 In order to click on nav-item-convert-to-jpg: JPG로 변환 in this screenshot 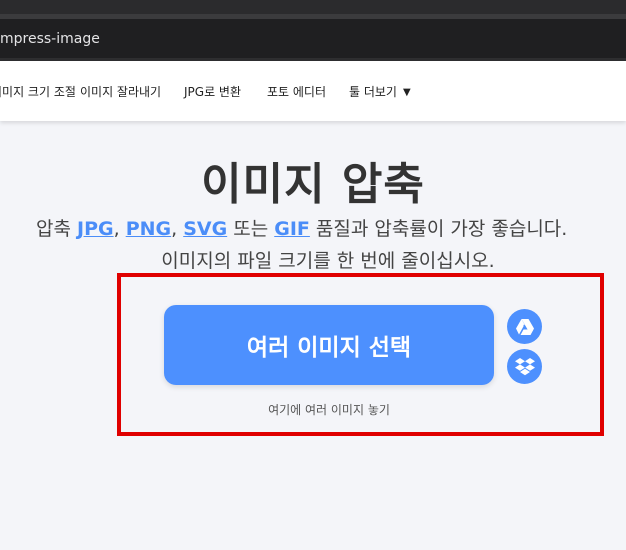, I will do `click(212, 91)`.